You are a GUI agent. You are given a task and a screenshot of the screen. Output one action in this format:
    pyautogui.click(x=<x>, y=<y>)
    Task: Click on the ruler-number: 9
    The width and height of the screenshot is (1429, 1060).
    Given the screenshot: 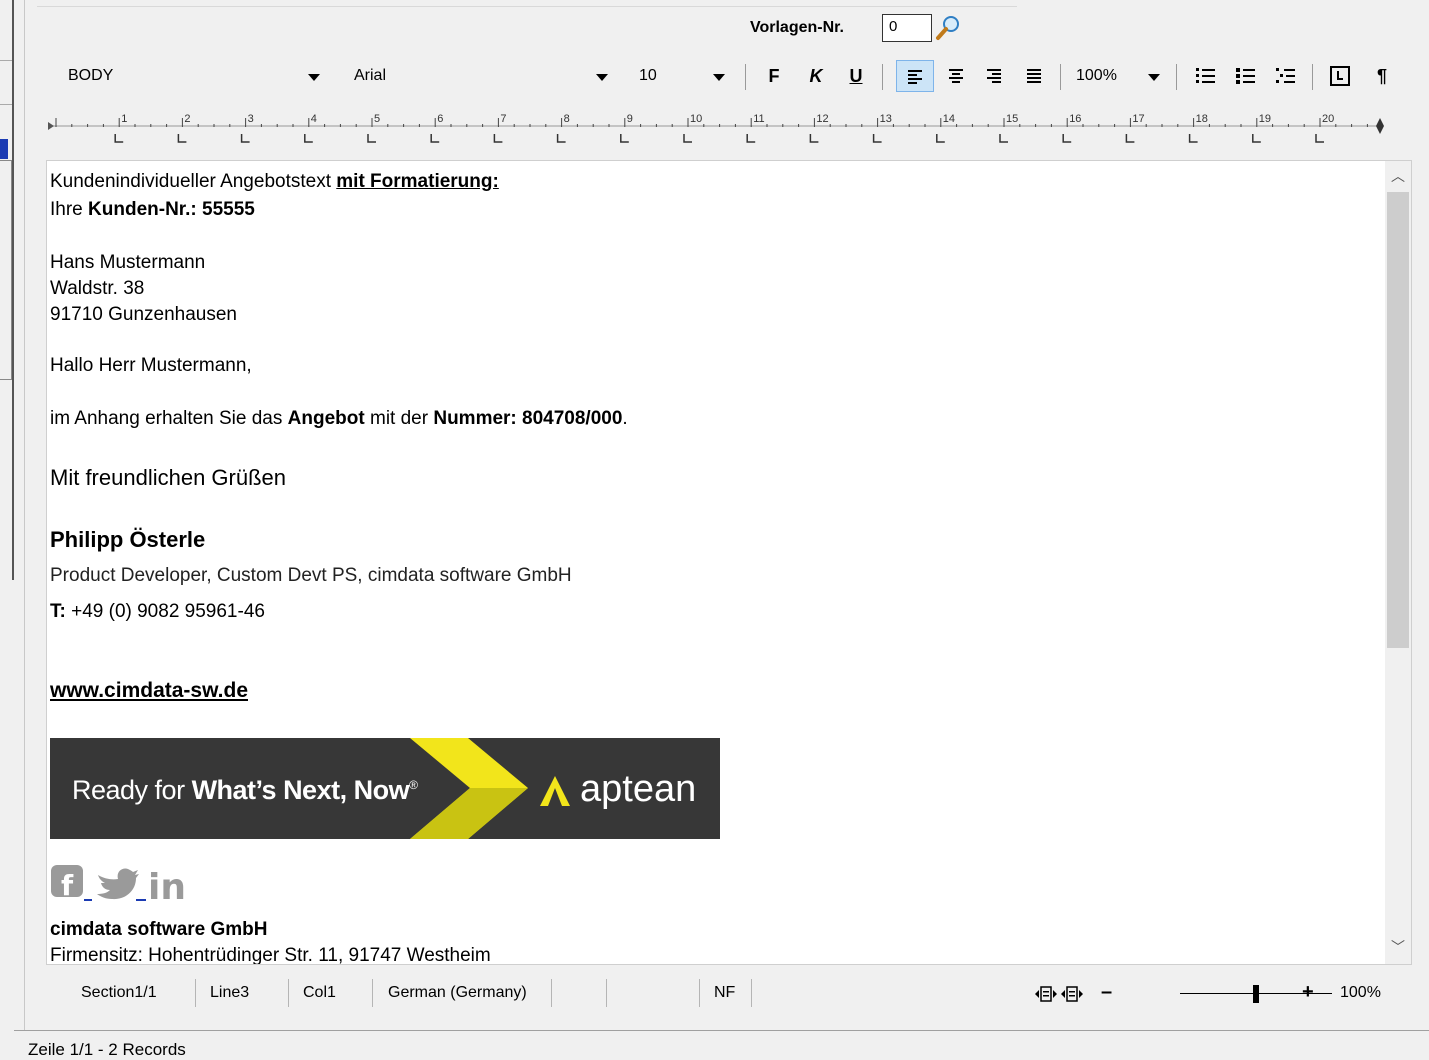 What is the action you would take?
    pyautogui.click(x=630, y=119)
    